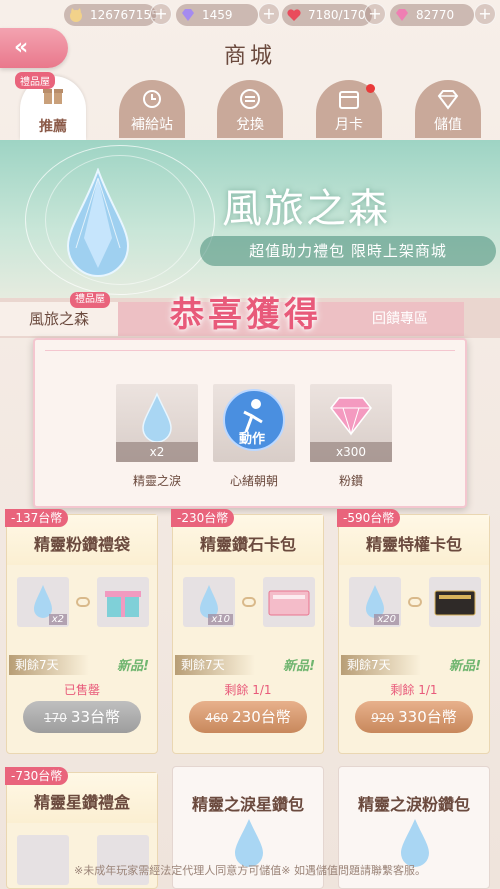 The image size is (500, 889). I want to click on add-diamonds-button: +, so click(269, 14).